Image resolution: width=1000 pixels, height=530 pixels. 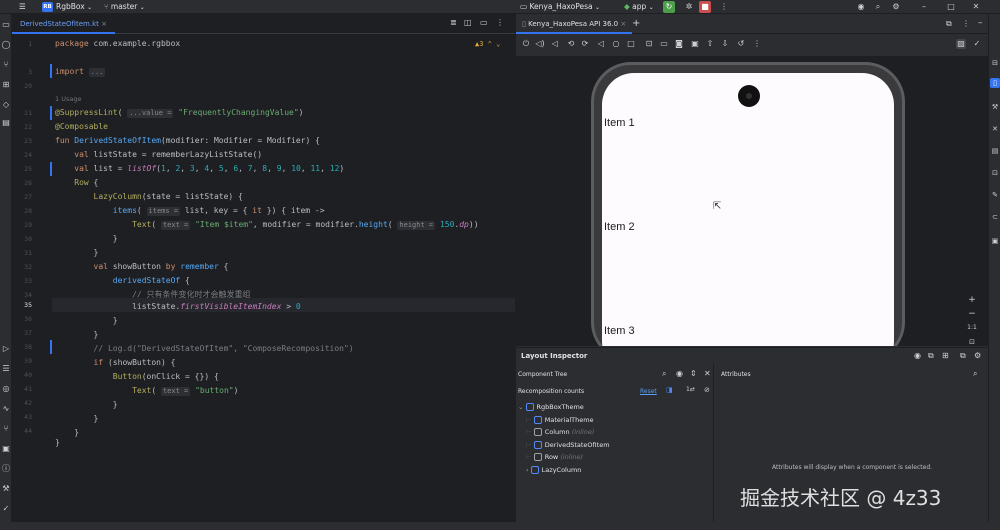 What do you see at coordinates (6, 123) in the screenshot?
I see `build-variants-icon: ▤` at bounding box center [6, 123].